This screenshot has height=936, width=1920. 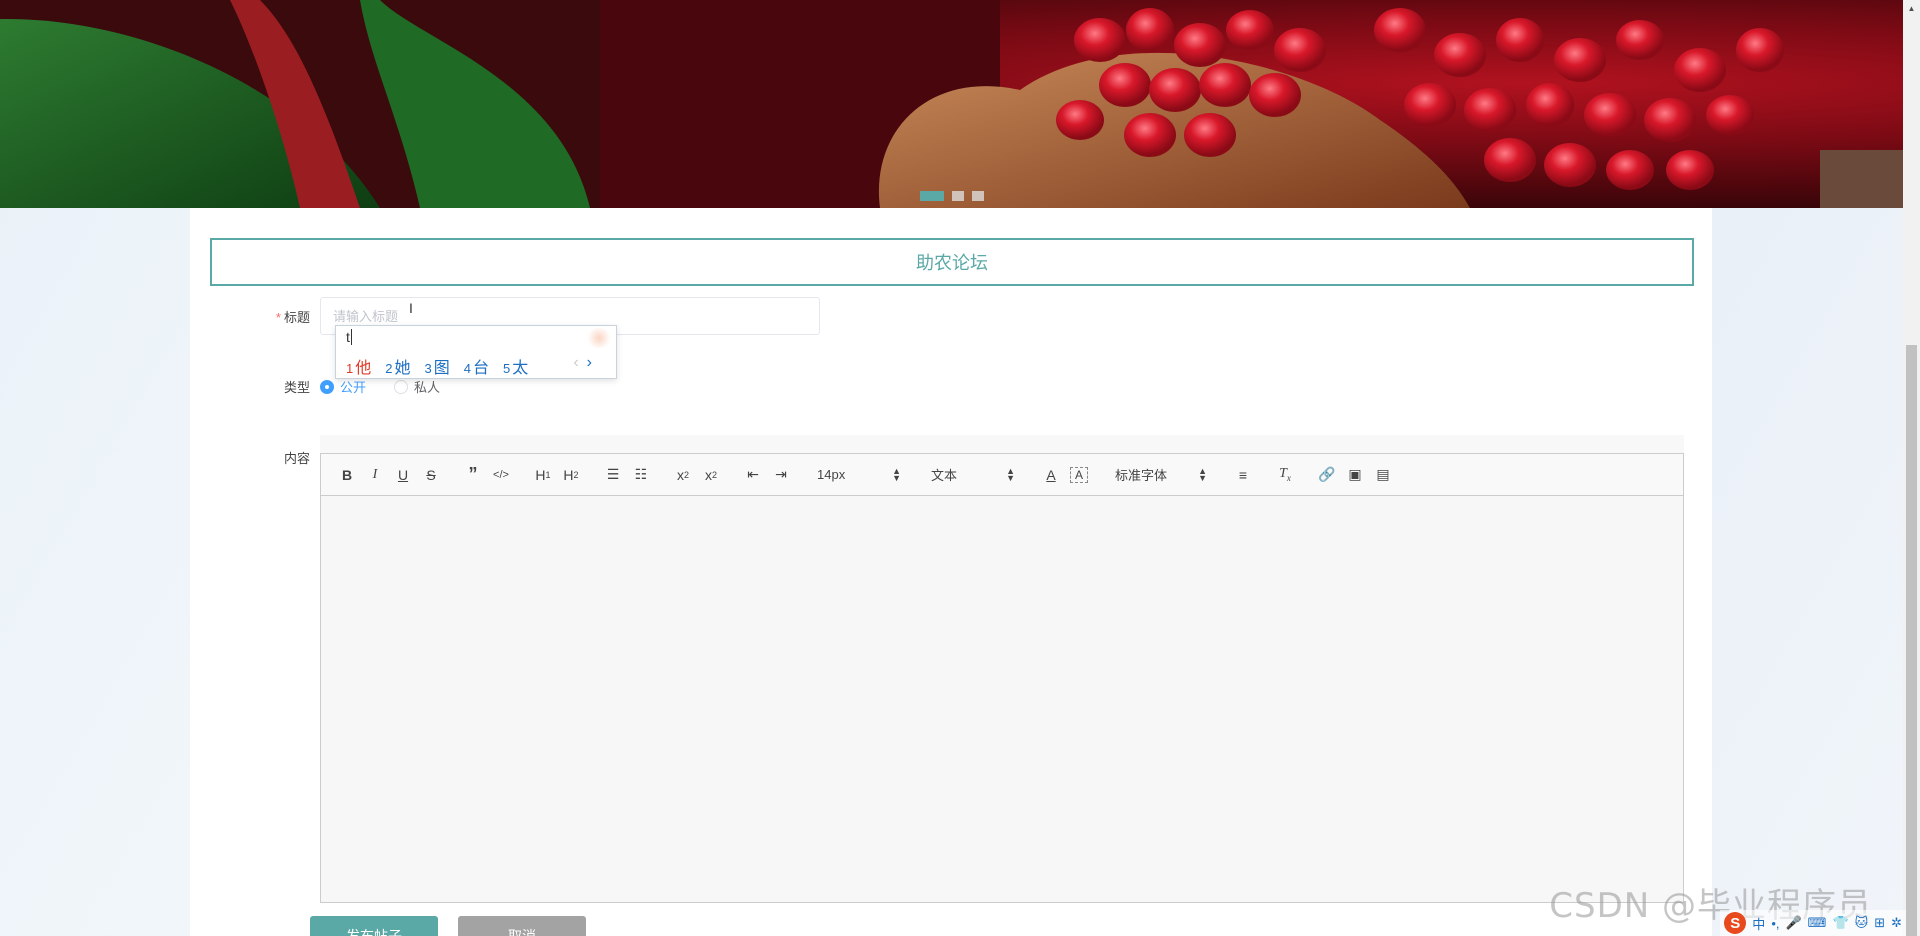 What do you see at coordinates (589, 362) in the screenshot?
I see `ime-next-icon: ›` at bounding box center [589, 362].